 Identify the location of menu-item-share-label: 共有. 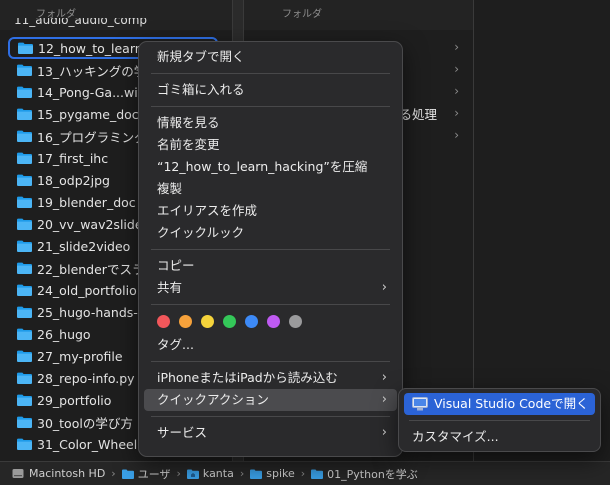
(170, 287).